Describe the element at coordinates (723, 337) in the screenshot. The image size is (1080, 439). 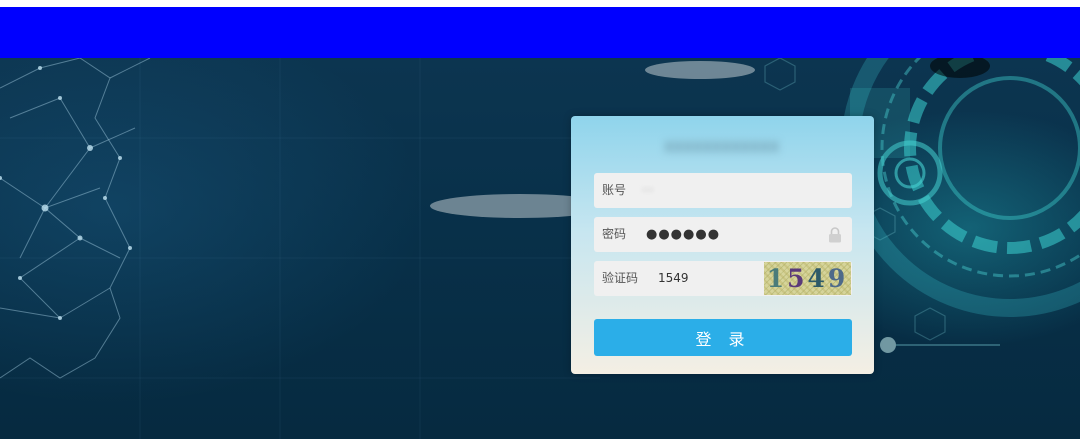
I see `login-button: 登 录` at that location.